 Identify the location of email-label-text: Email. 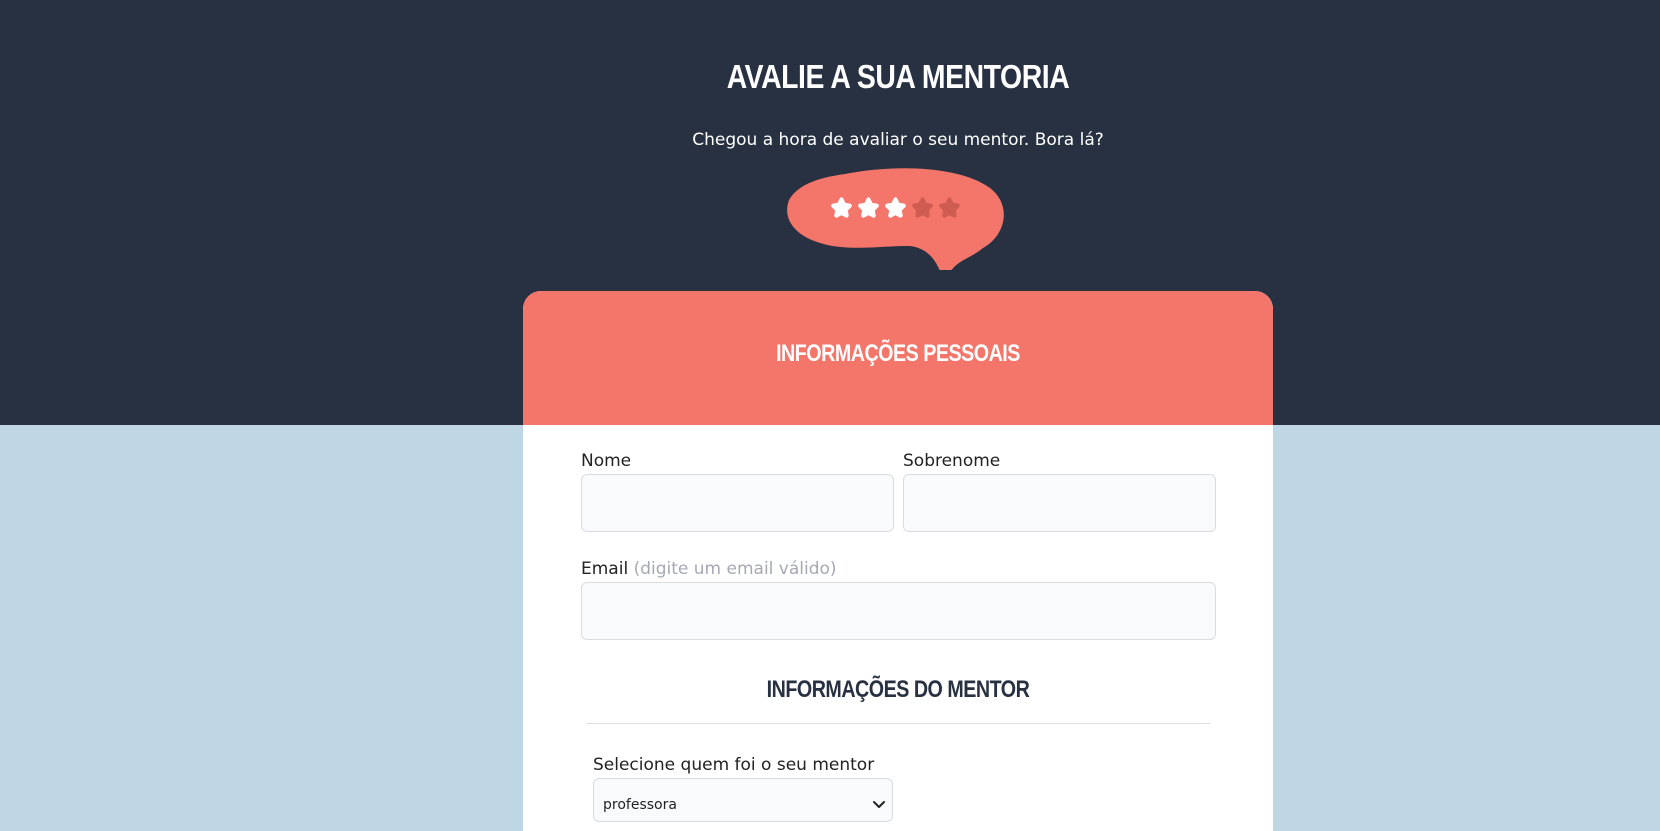
(605, 569).